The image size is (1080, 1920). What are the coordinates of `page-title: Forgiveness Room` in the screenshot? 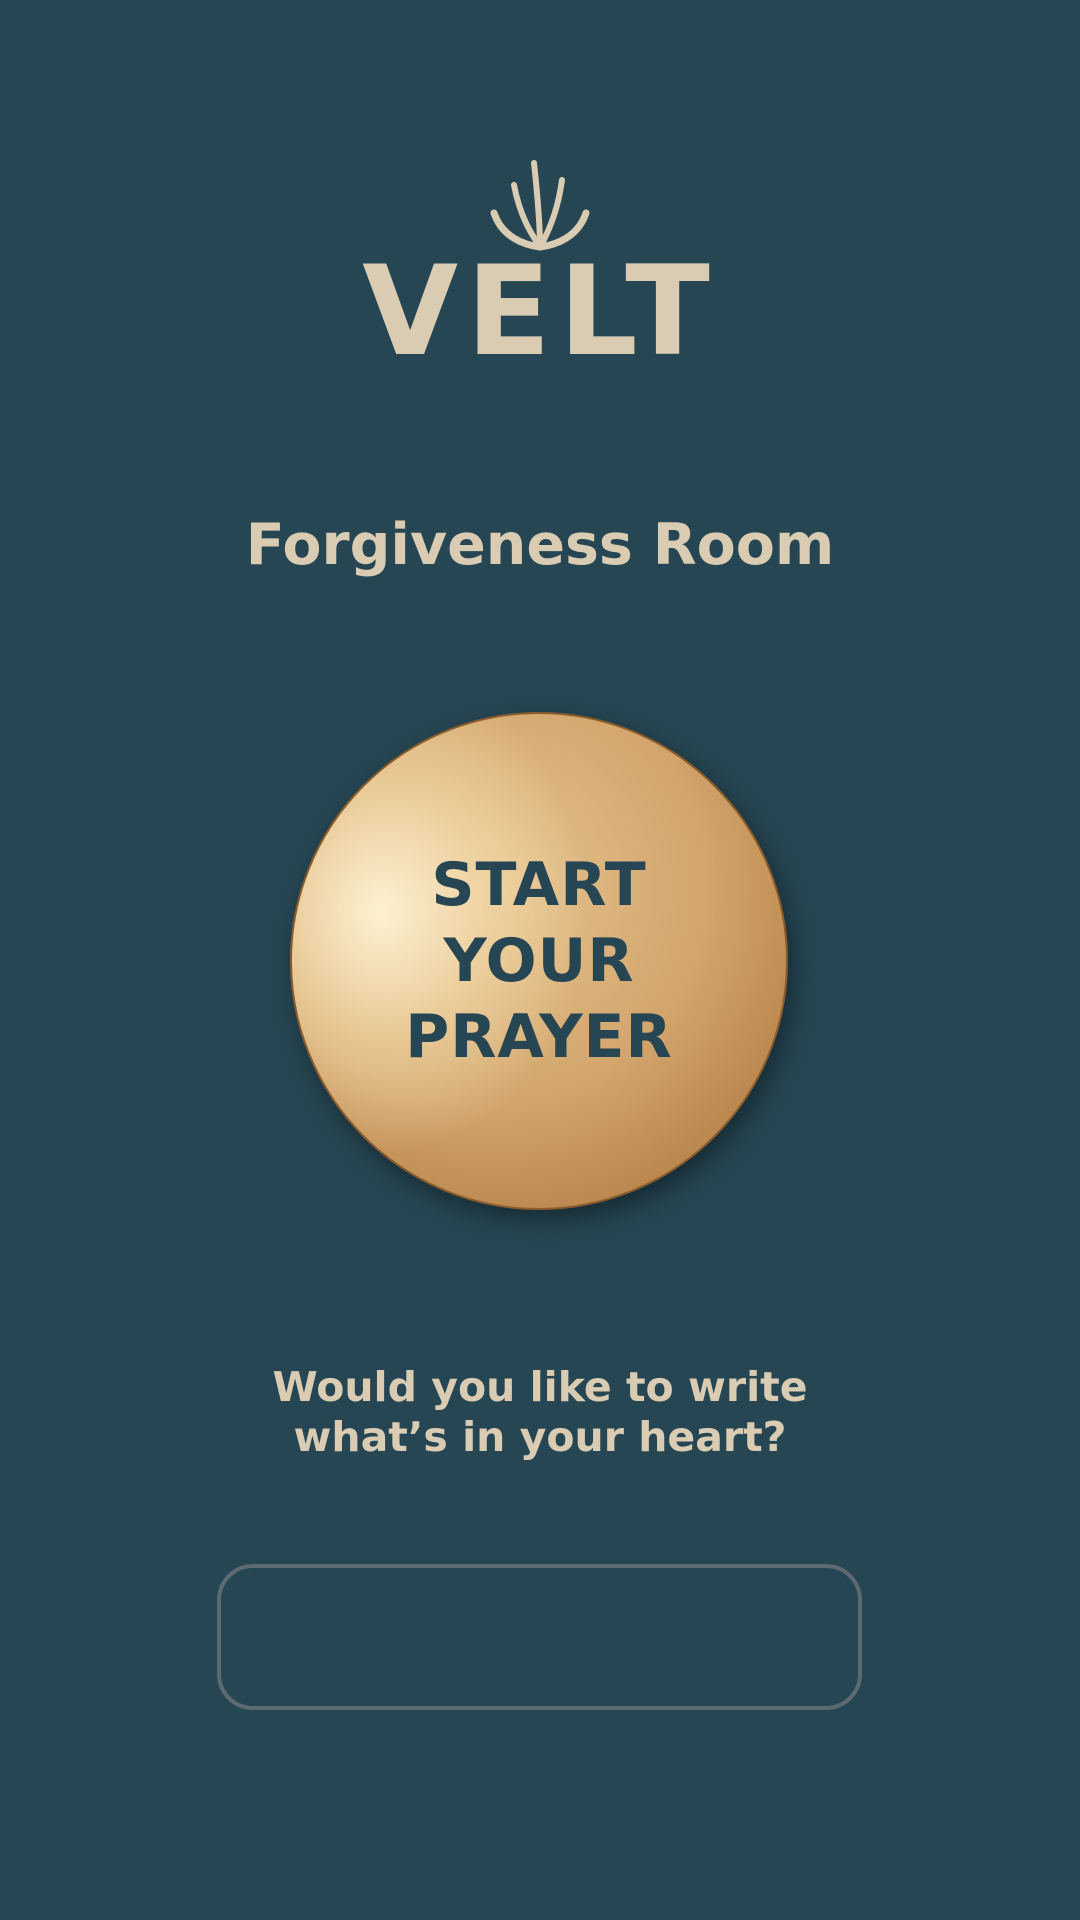 It's located at (540, 545).